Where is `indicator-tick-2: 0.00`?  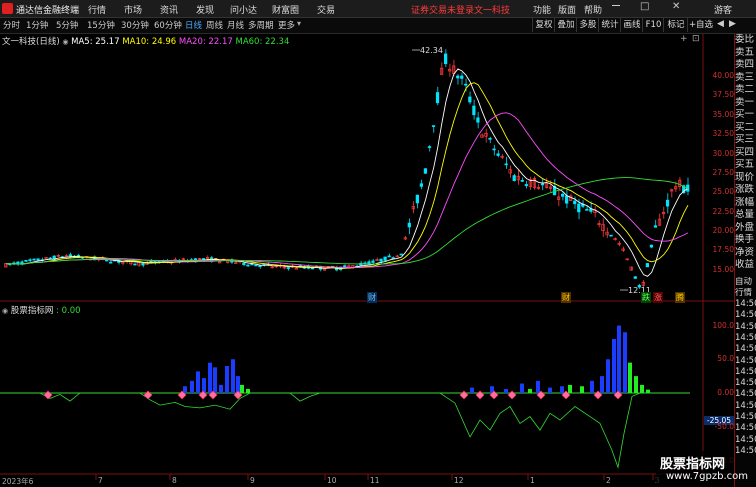 indicator-tick-2: 0.00 is located at coordinates (725, 392).